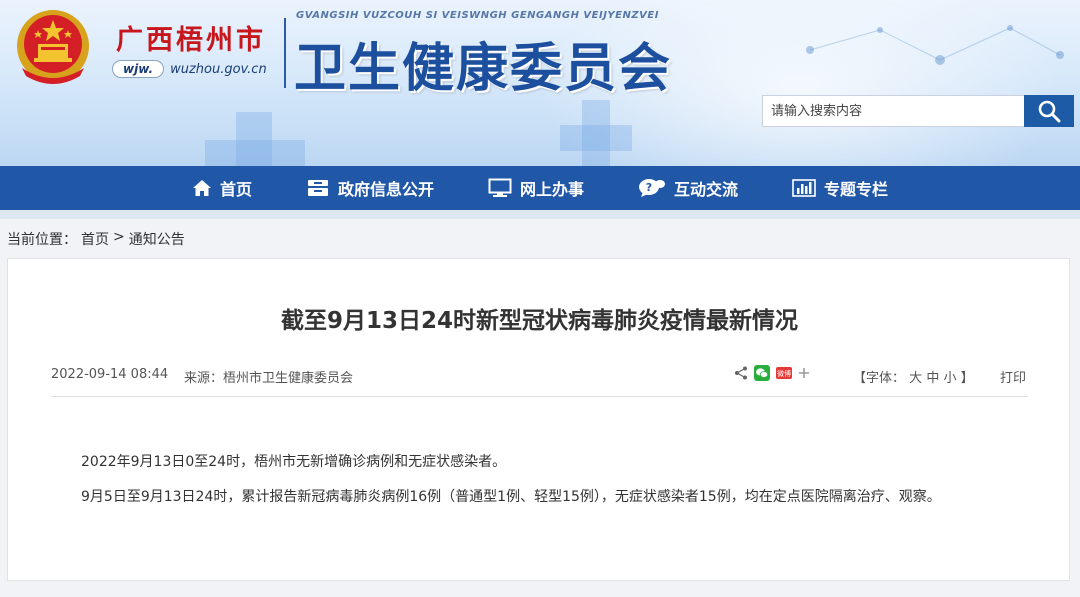 The width and height of the screenshot is (1080, 597). Describe the element at coordinates (110, 374) in the screenshot. I see `publish-date: 2022-09-14 08:44` at that location.